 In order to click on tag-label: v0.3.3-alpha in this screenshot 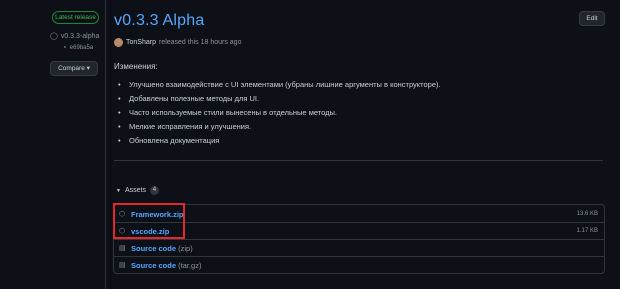, I will do `click(80, 36)`.